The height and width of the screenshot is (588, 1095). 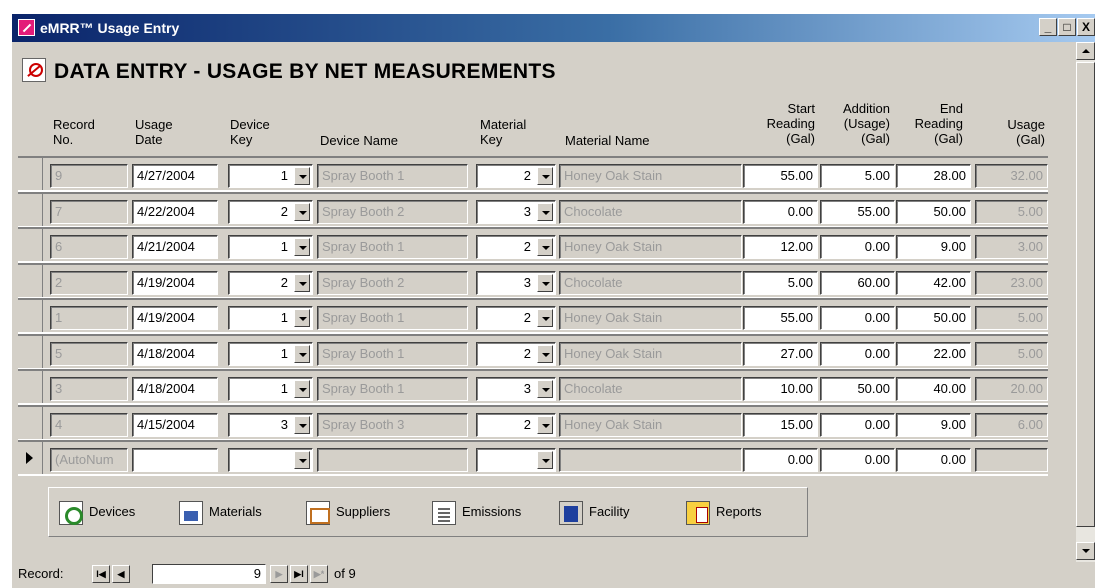 What do you see at coordinates (175, 247) in the screenshot?
I see `usage-date-field: 4/21/2004` at bounding box center [175, 247].